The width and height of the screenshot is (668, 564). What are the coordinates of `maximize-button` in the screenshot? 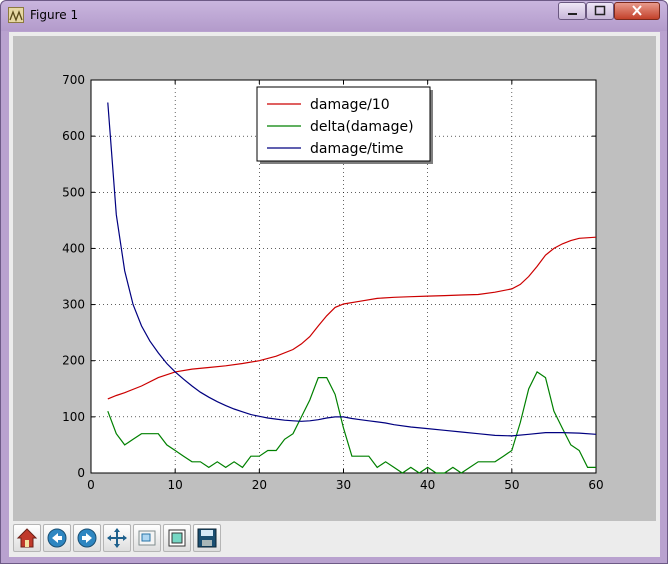 It's located at (600, 11).